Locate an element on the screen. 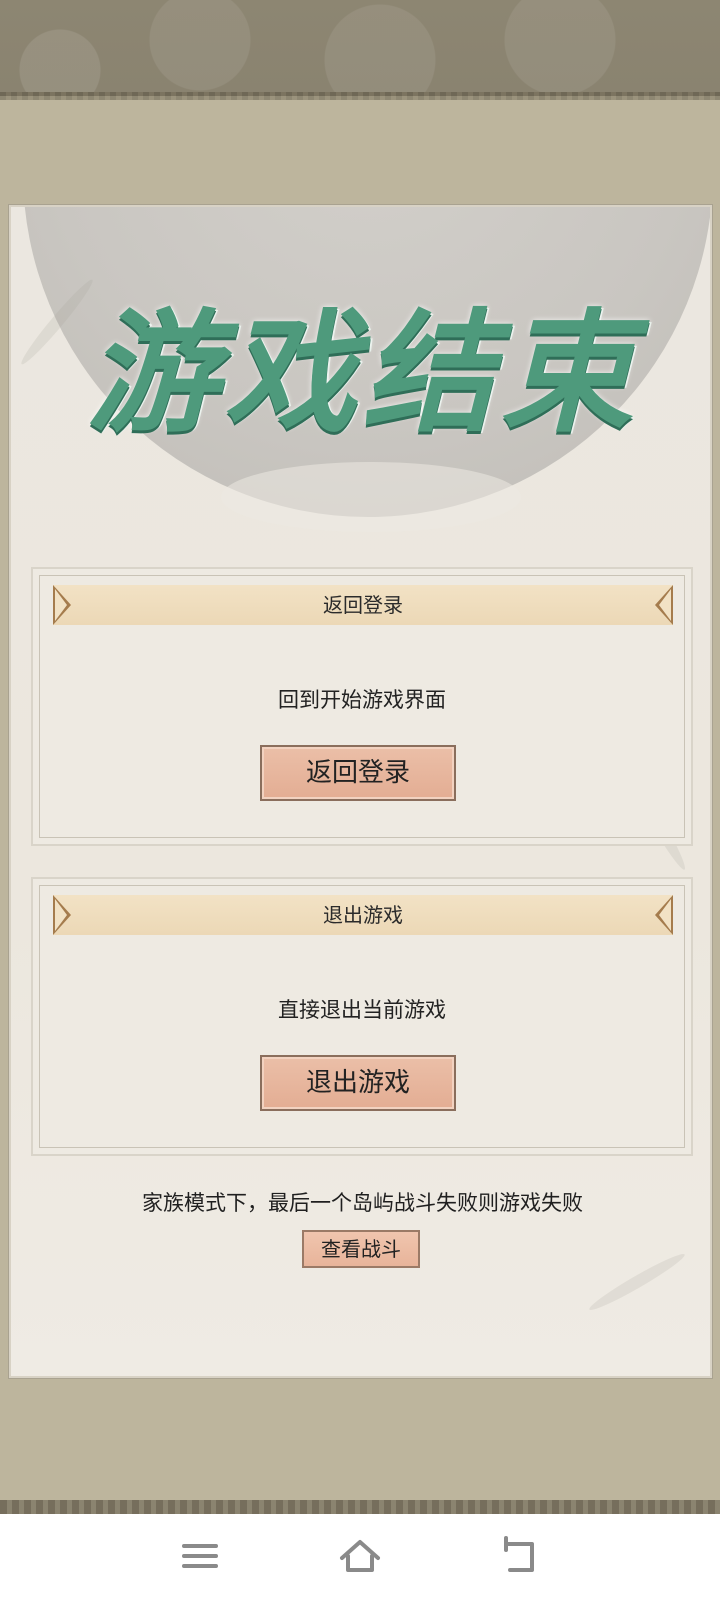 Image resolution: width=720 pixels, height=1600 pixels. system-navigation-bar is located at coordinates (360, 1557).